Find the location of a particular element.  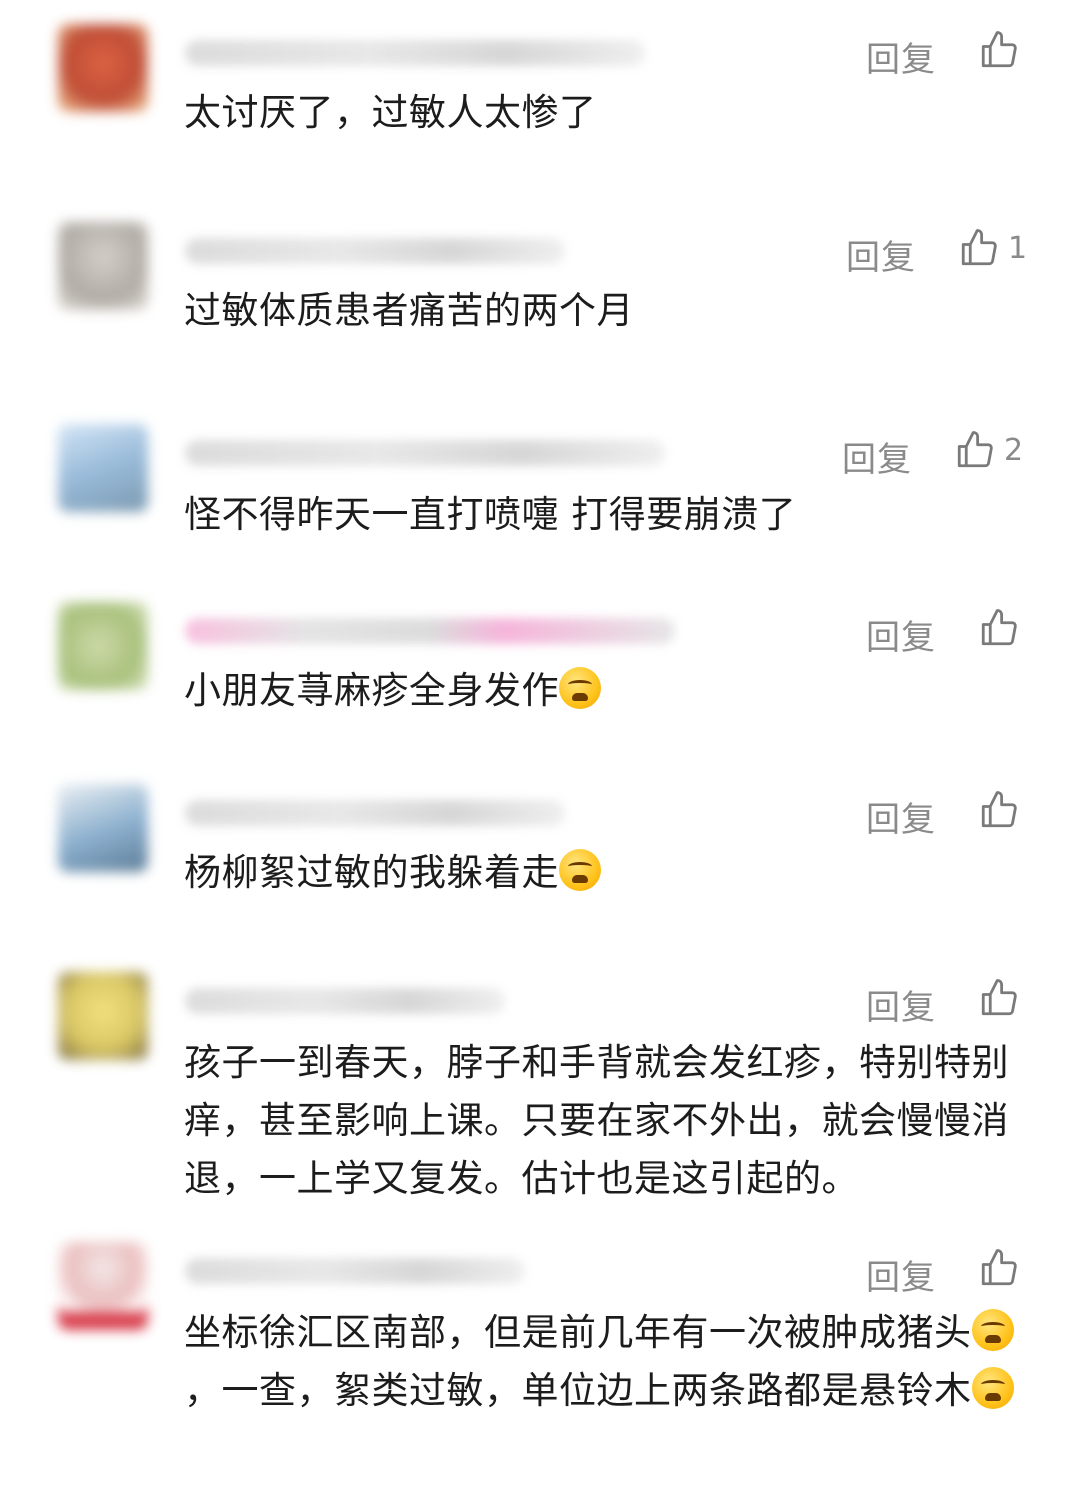

comment-text: 过敏体质患者痛苦的两个月 is located at coordinates (409, 310).